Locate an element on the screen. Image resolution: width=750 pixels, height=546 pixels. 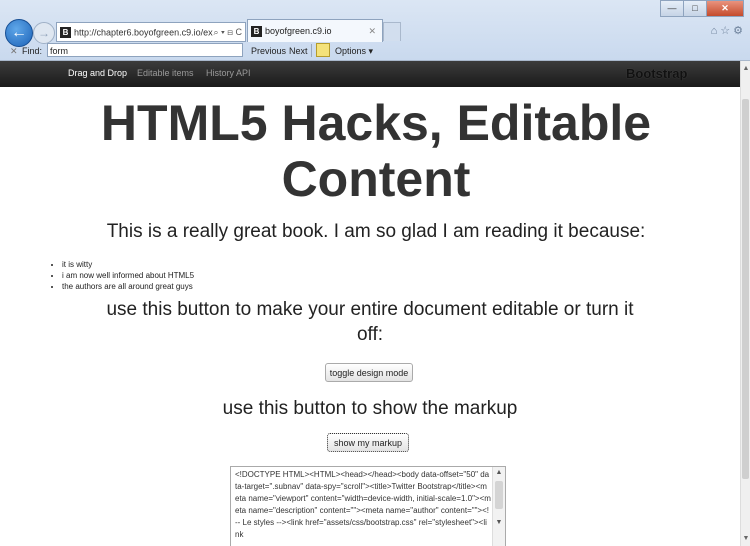
markup-instructions: use this button to show the markup is located at coordinates (370, 408).